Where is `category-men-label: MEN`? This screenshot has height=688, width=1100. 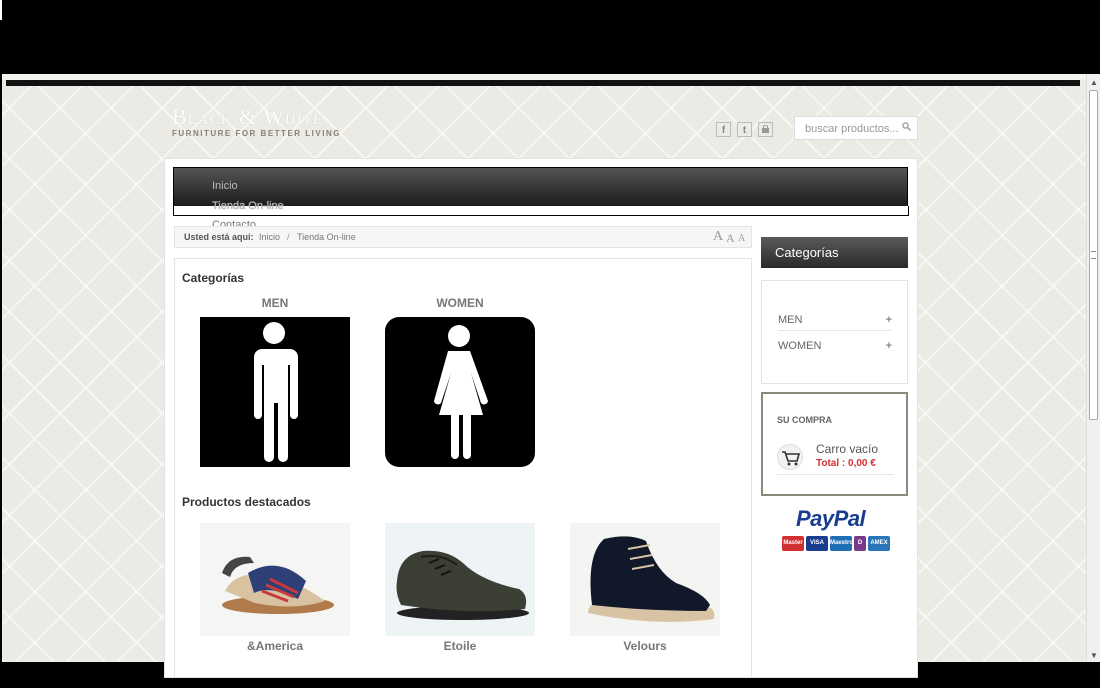 category-men-label: MEN is located at coordinates (275, 303).